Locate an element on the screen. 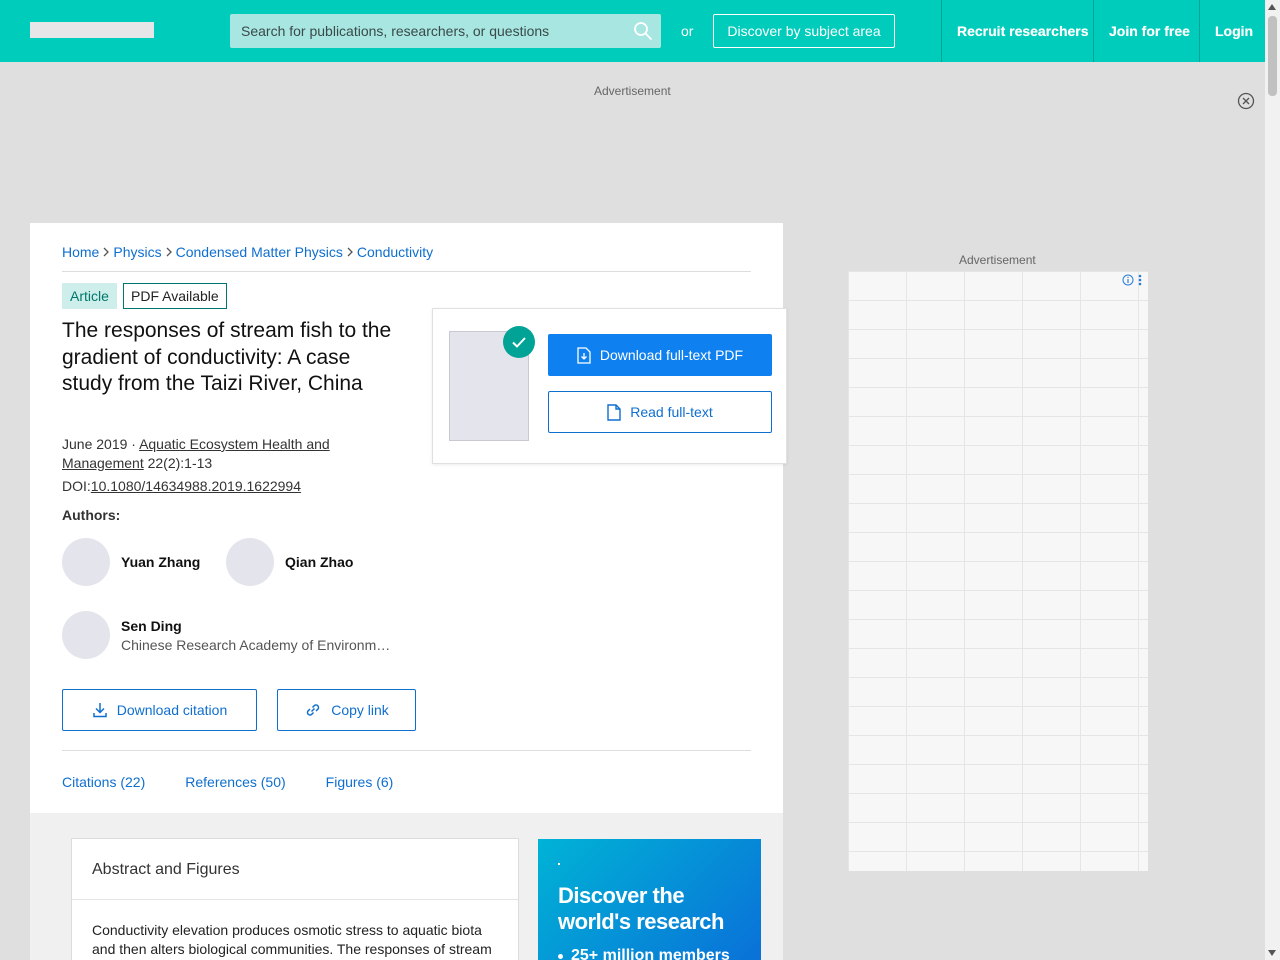 The height and width of the screenshot is (960, 1280). document-icon is located at coordinates (614, 412).